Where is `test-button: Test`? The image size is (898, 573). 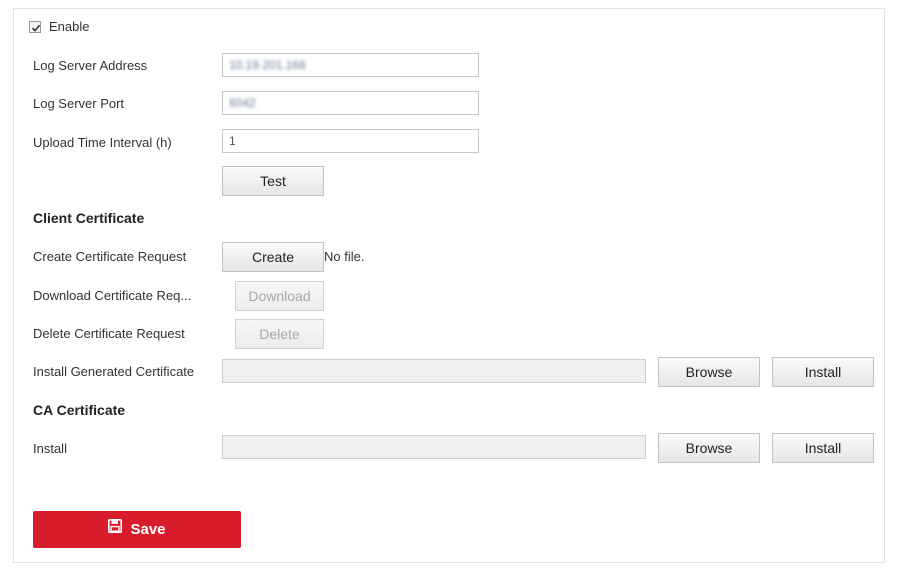 test-button: Test is located at coordinates (273, 181).